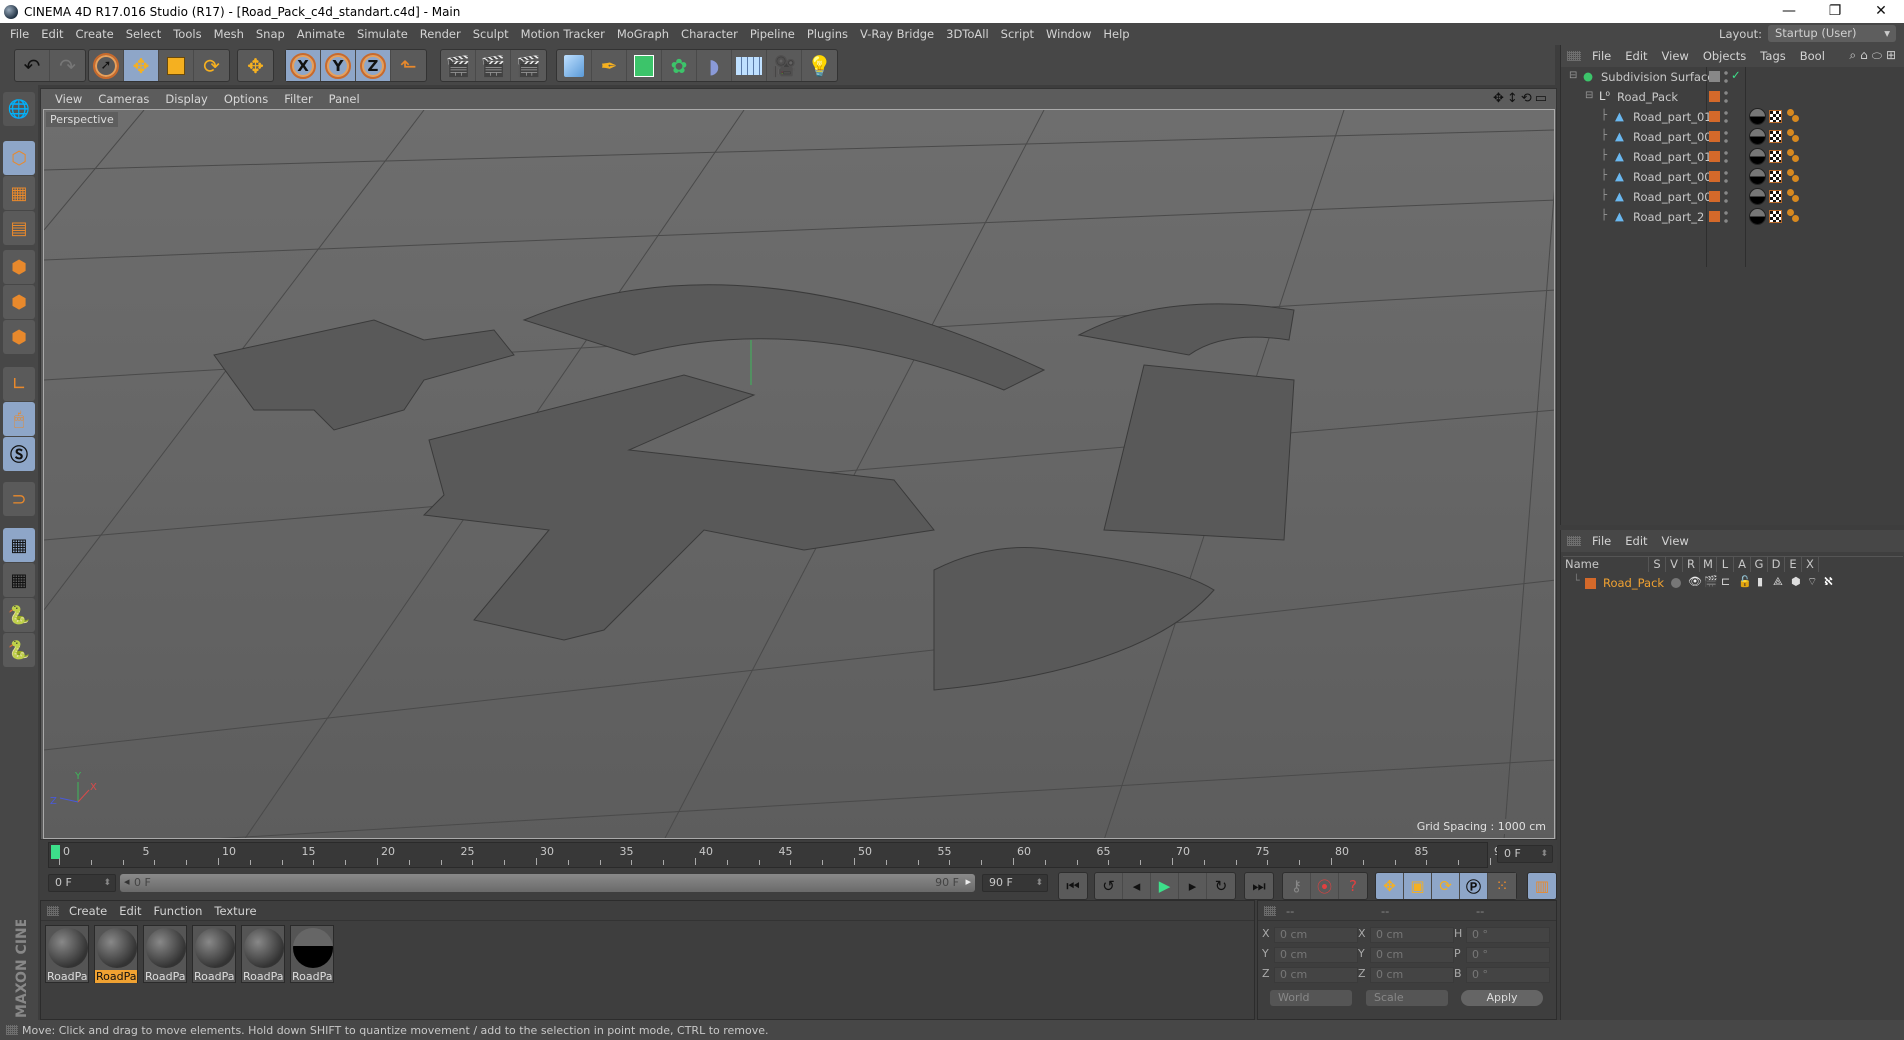 This screenshot has width=1904, height=1040. I want to click on layer-menu-view: View, so click(1675, 541).